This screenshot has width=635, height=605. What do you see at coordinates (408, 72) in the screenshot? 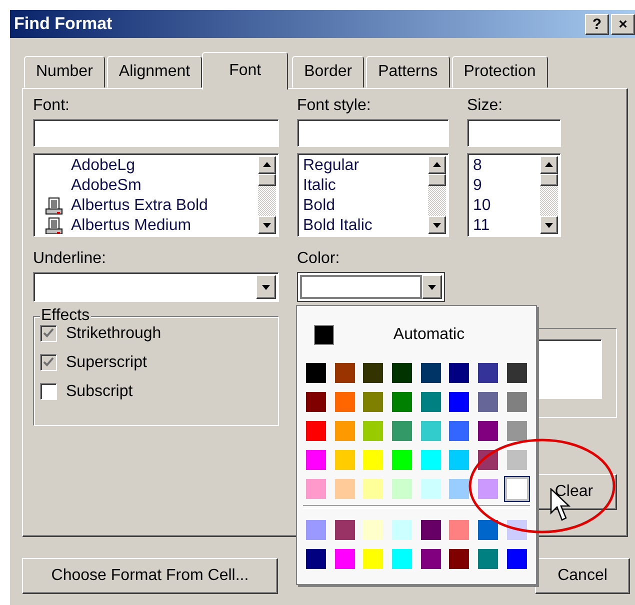
I see `tab: Patterns` at bounding box center [408, 72].